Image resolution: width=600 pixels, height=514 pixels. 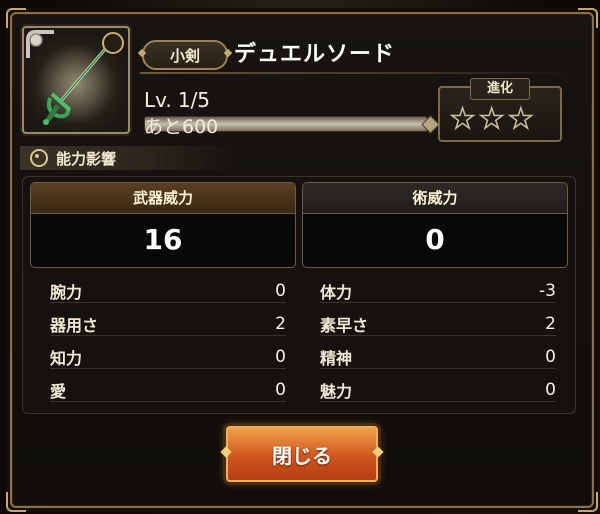 I want to click on stat-row: 腕力 0, so click(x=168, y=291).